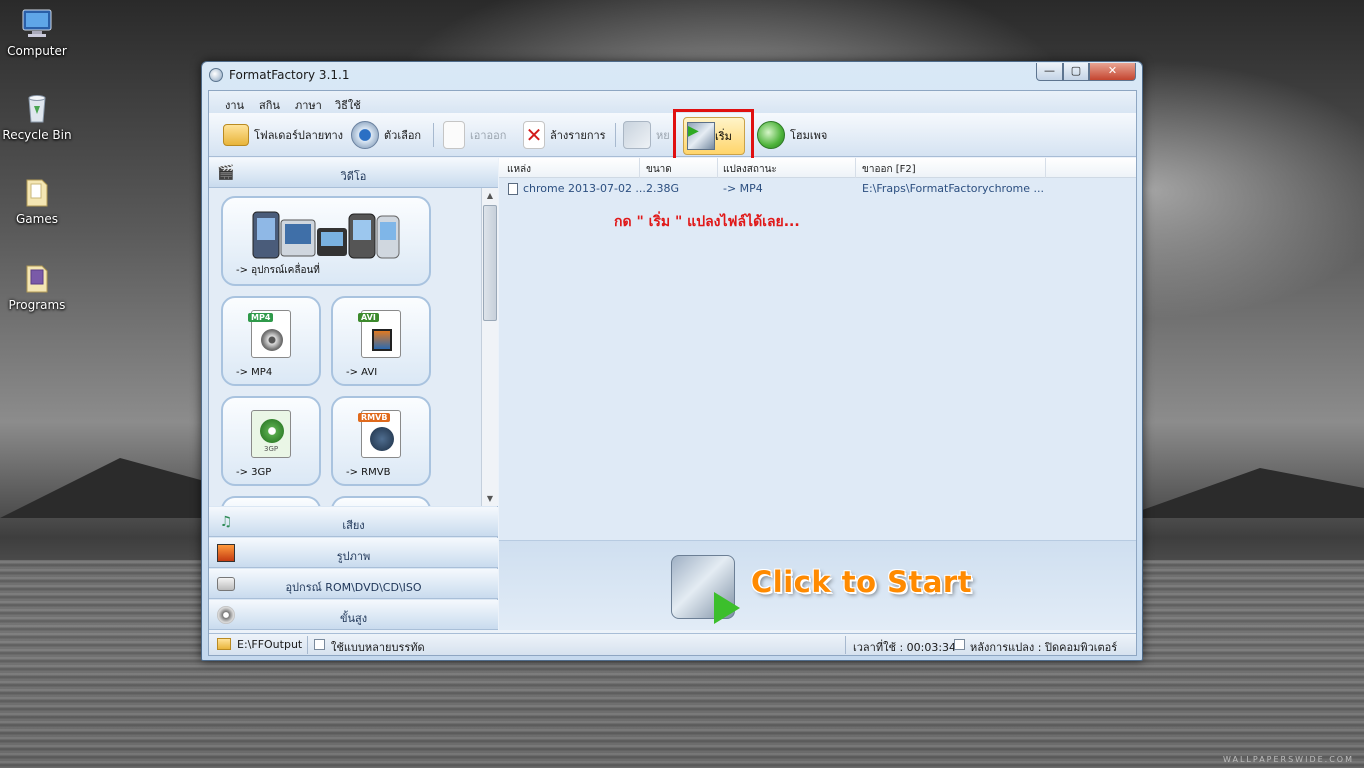  Describe the element at coordinates (368, 472) in the screenshot. I see `format-tile-label: -> RMVB` at that location.